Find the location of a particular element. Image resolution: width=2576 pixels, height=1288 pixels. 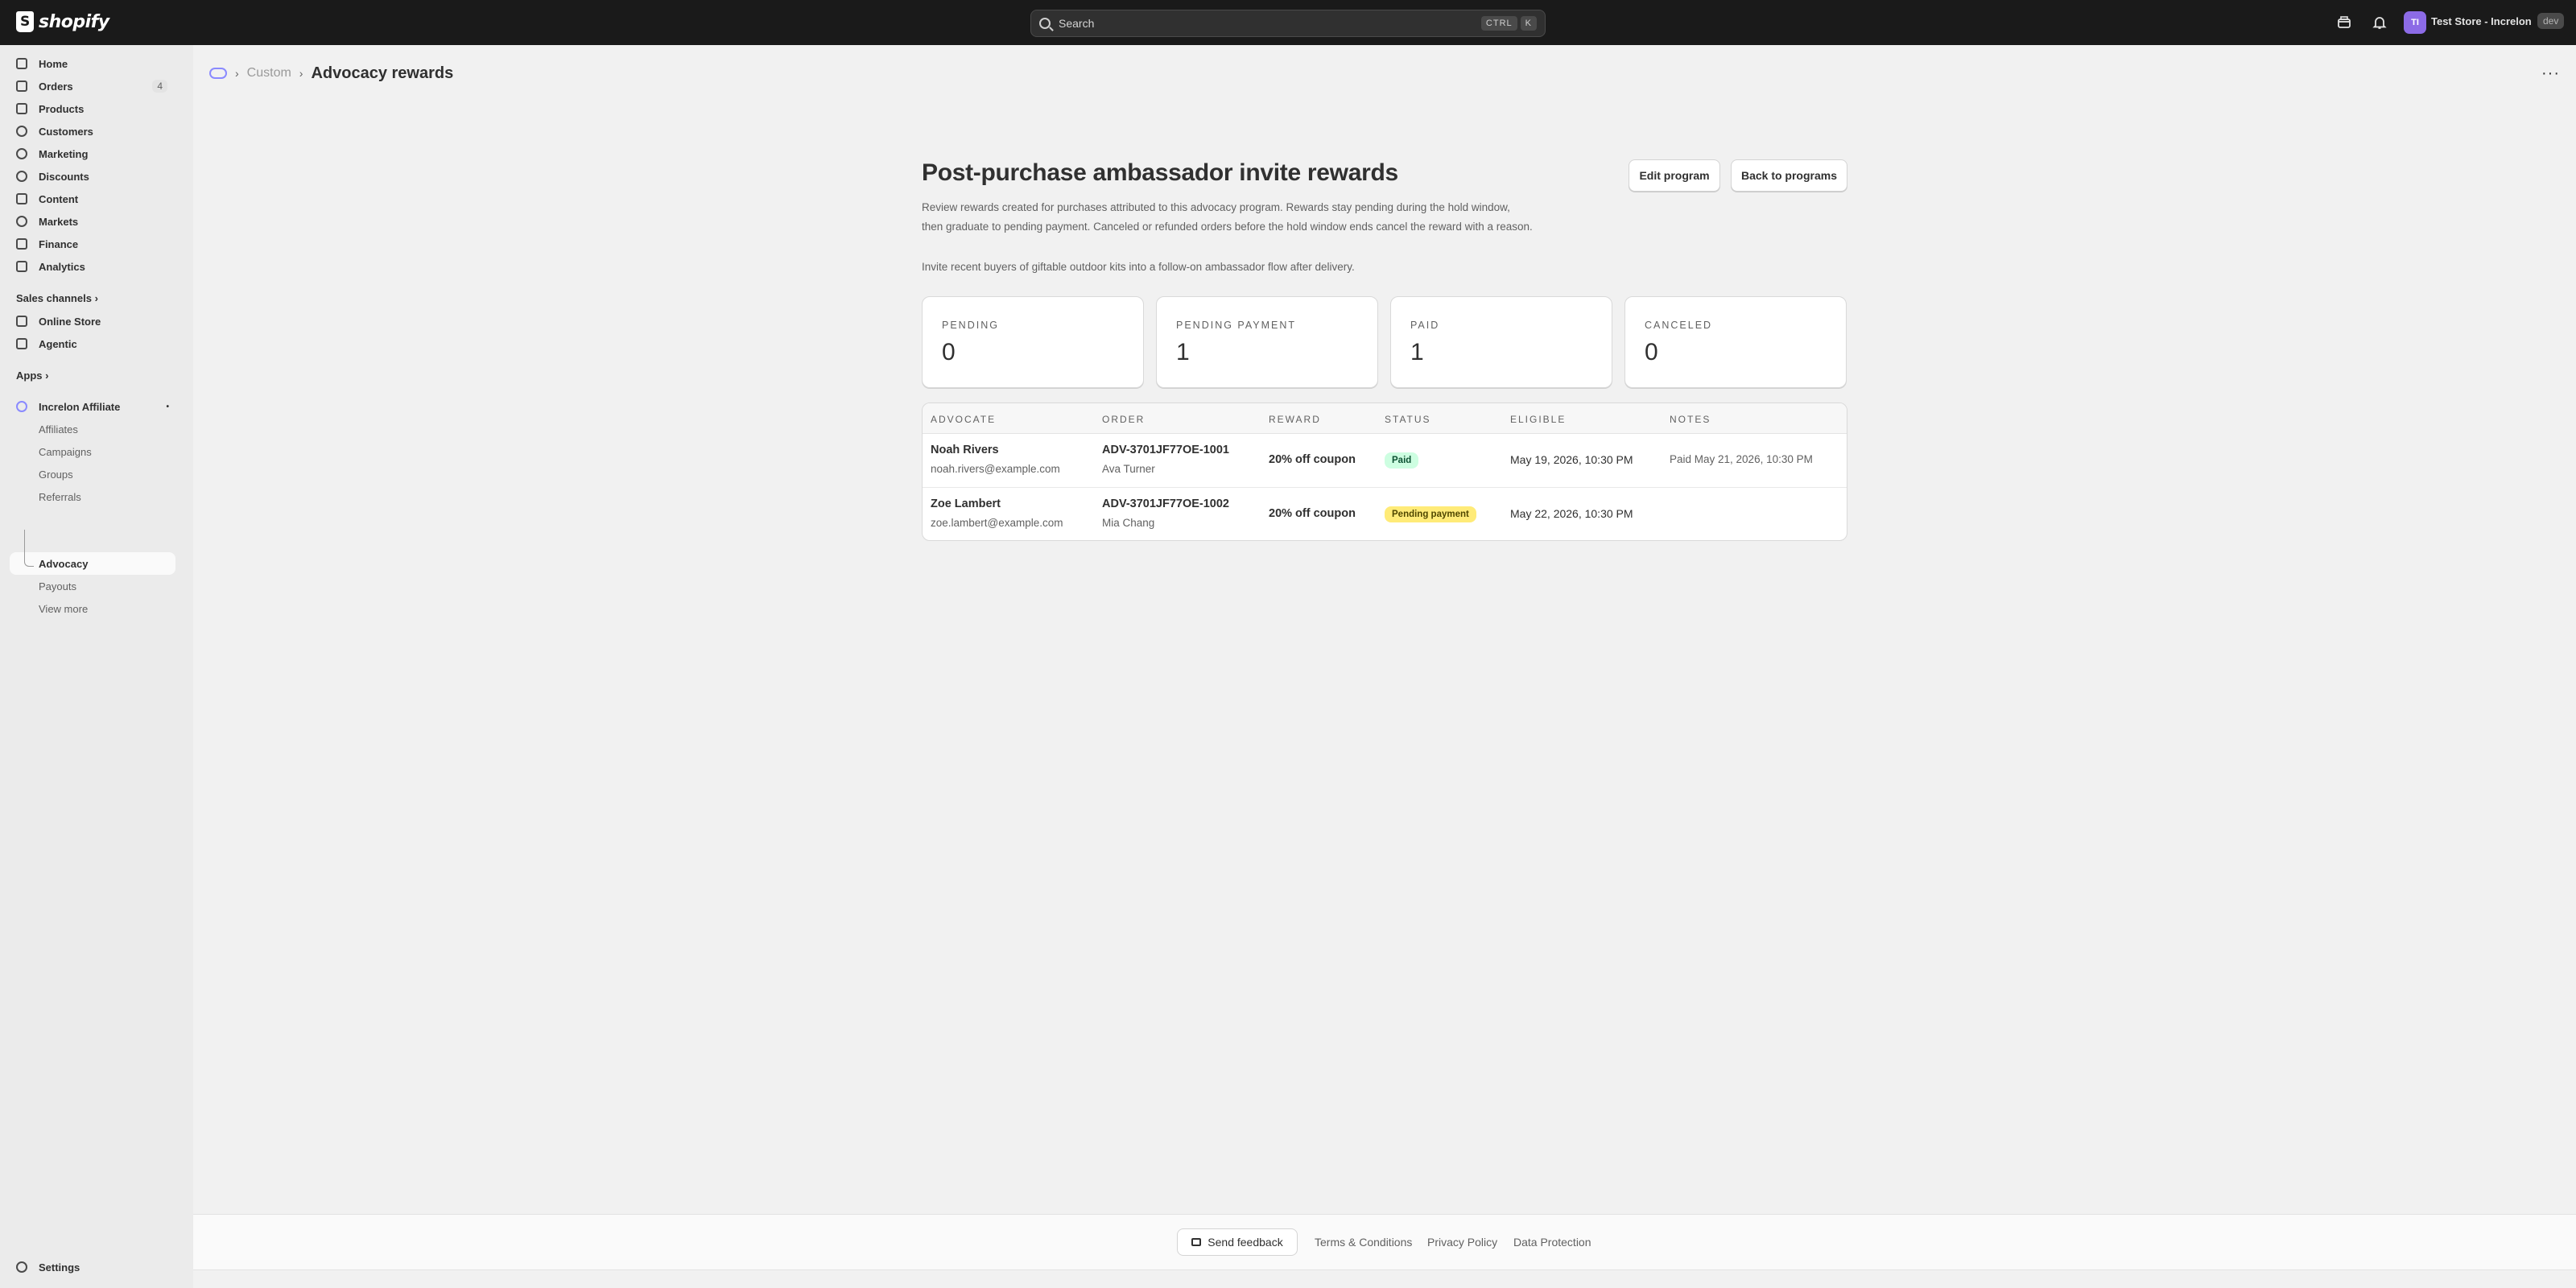

sidebar-item-online-store: Online Store is located at coordinates (92, 321).